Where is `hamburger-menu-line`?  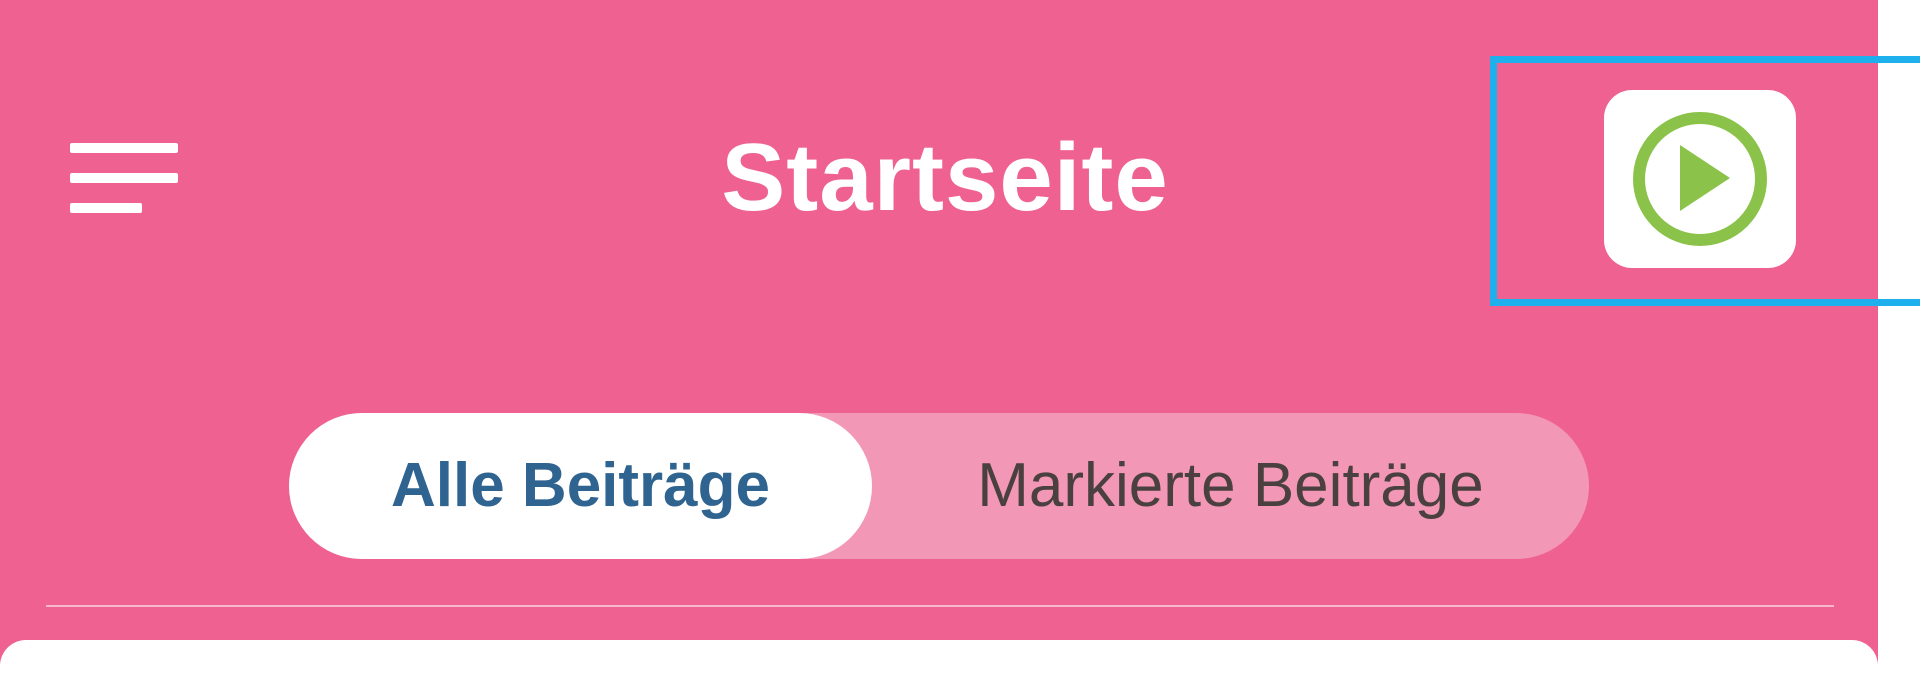 hamburger-menu-line is located at coordinates (124, 178).